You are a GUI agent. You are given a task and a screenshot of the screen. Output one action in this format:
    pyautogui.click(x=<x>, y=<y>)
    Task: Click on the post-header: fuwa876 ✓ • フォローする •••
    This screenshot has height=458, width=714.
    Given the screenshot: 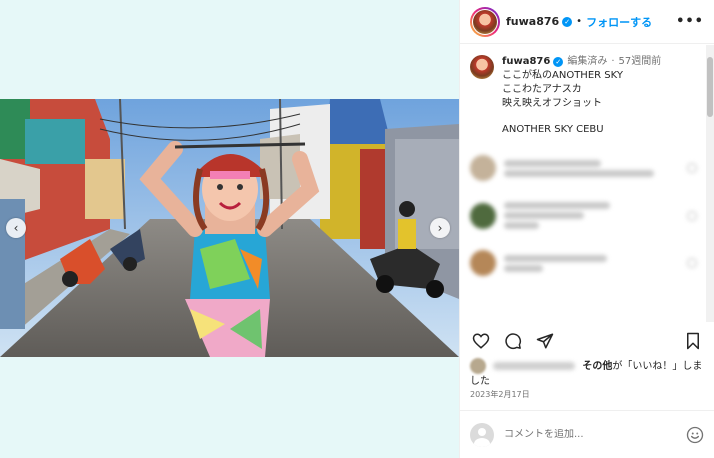 What is the action you would take?
    pyautogui.click(x=587, y=22)
    